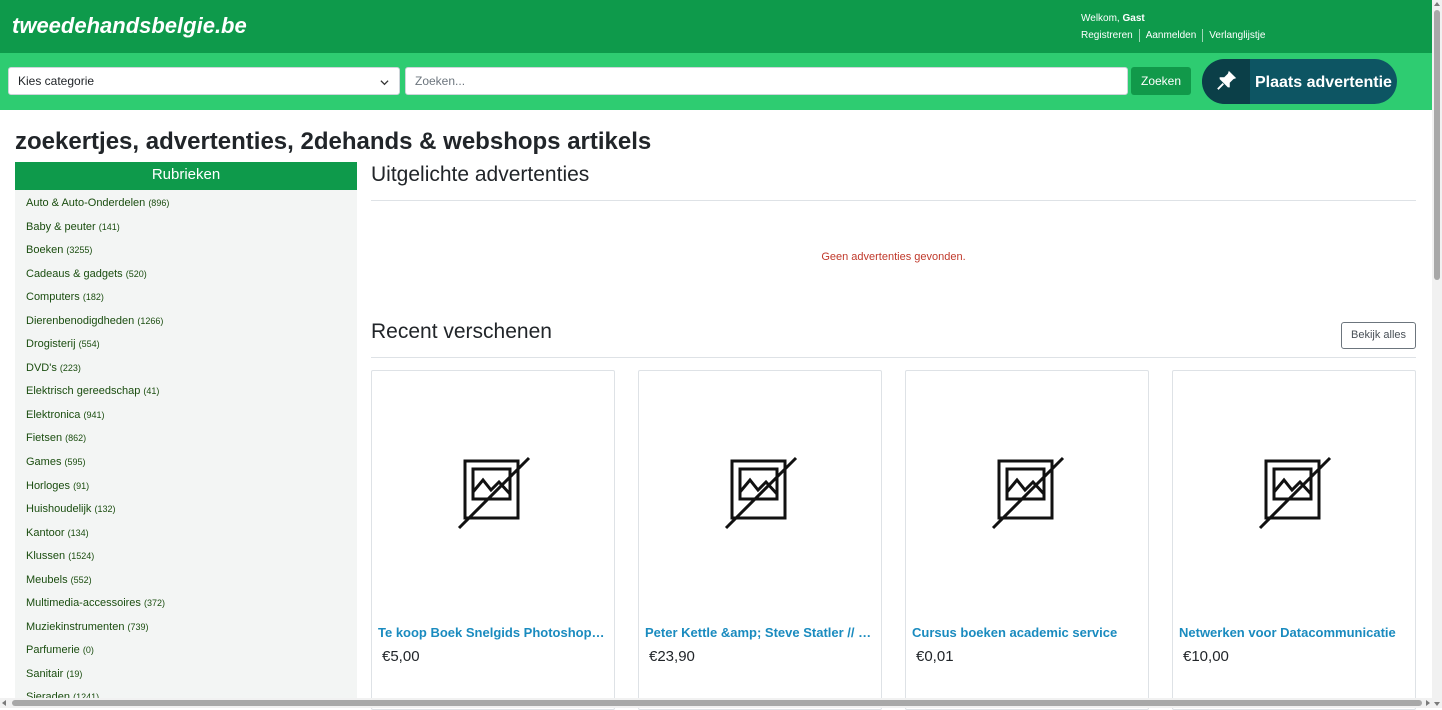  I want to click on sidebar-item: Muziekinstrumenten (739), so click(186, 628).